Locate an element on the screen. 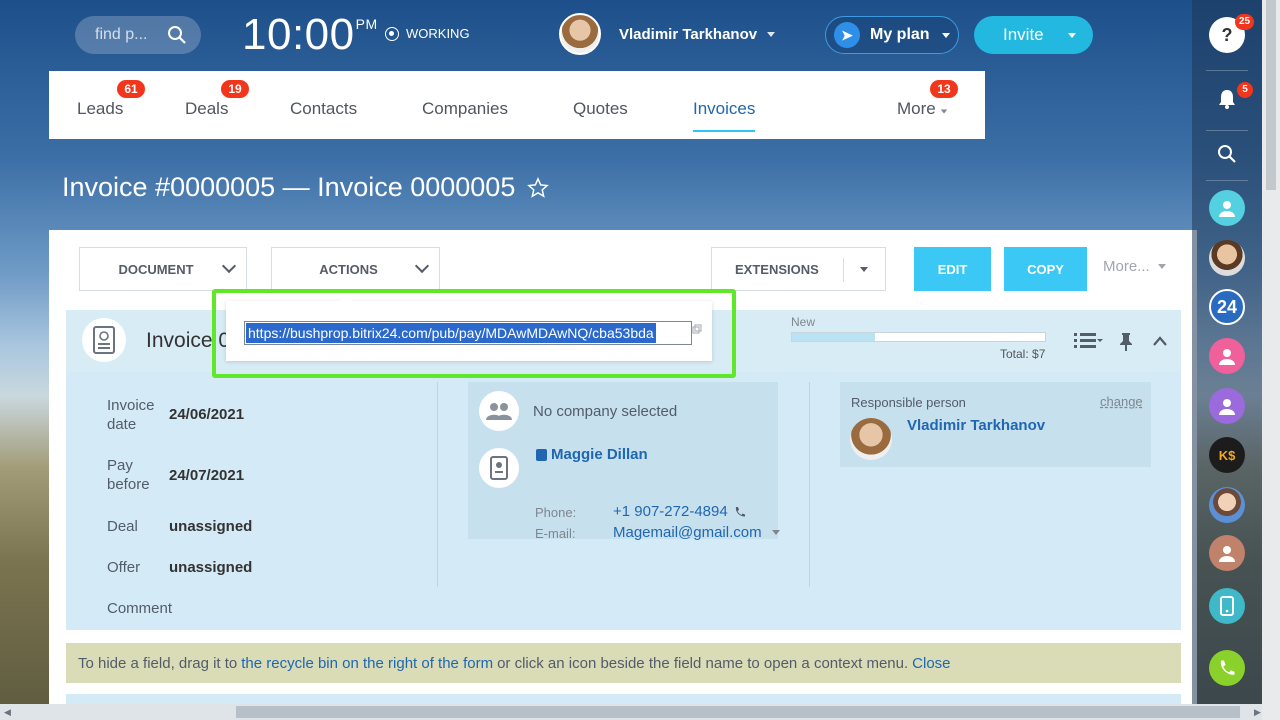  copy-label: COPY is located at coordinates (1045, 269).